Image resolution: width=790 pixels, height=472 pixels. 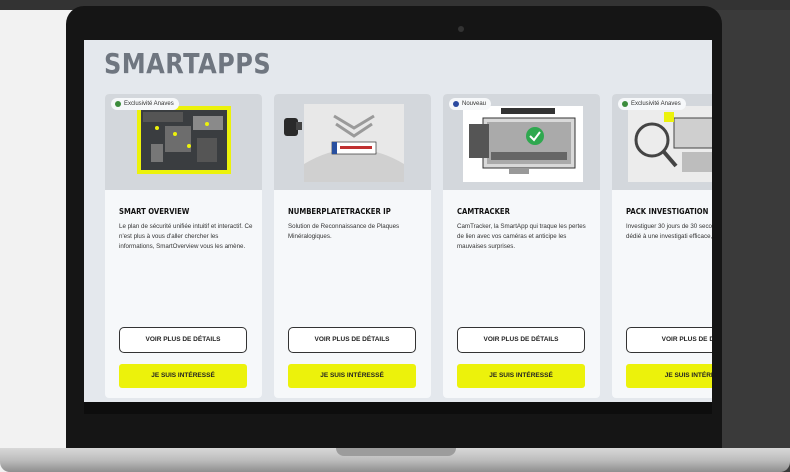 What do you see at coordinates (483, 211) in the screenshot?
I see `card-title: CAMTRACKER` at bounding box center [483, 211].